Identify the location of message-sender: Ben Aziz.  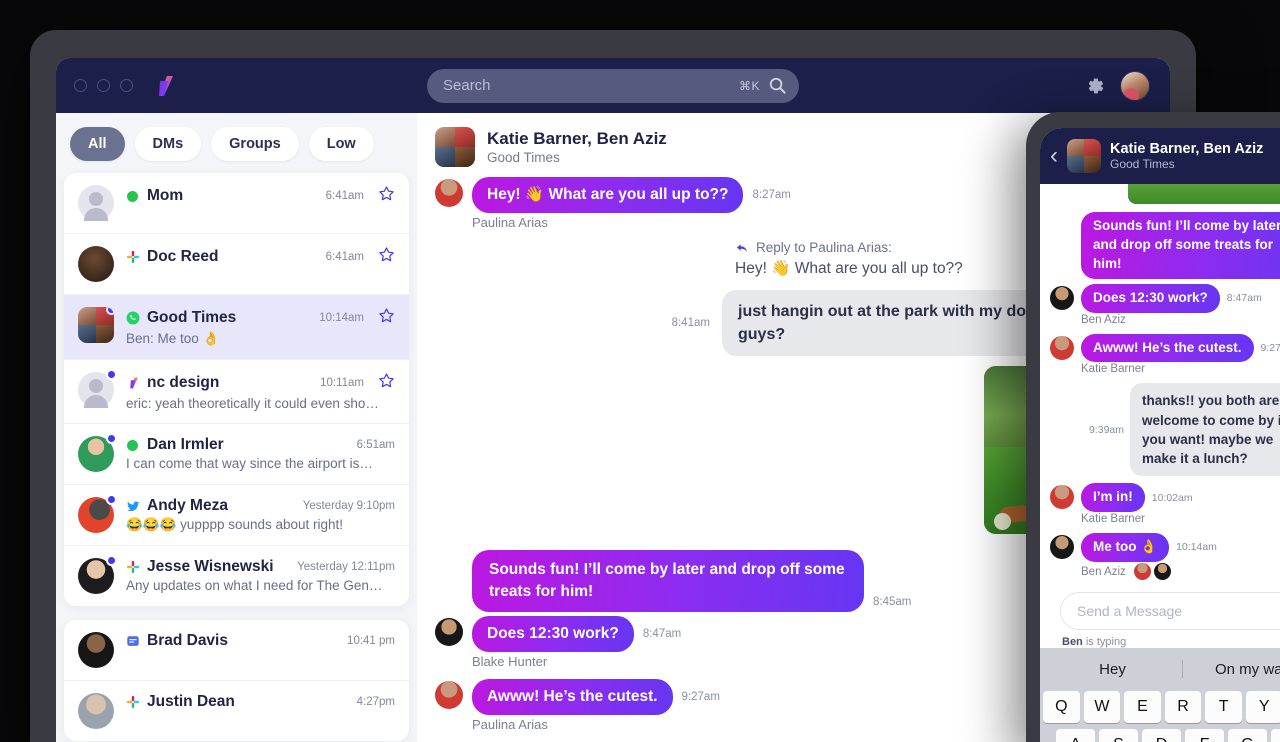
(1103, 319).